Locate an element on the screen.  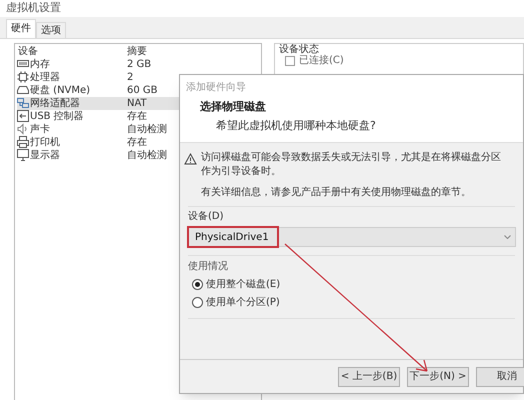
device-row: 打印机 存在 is located at coordinates (139, 142).